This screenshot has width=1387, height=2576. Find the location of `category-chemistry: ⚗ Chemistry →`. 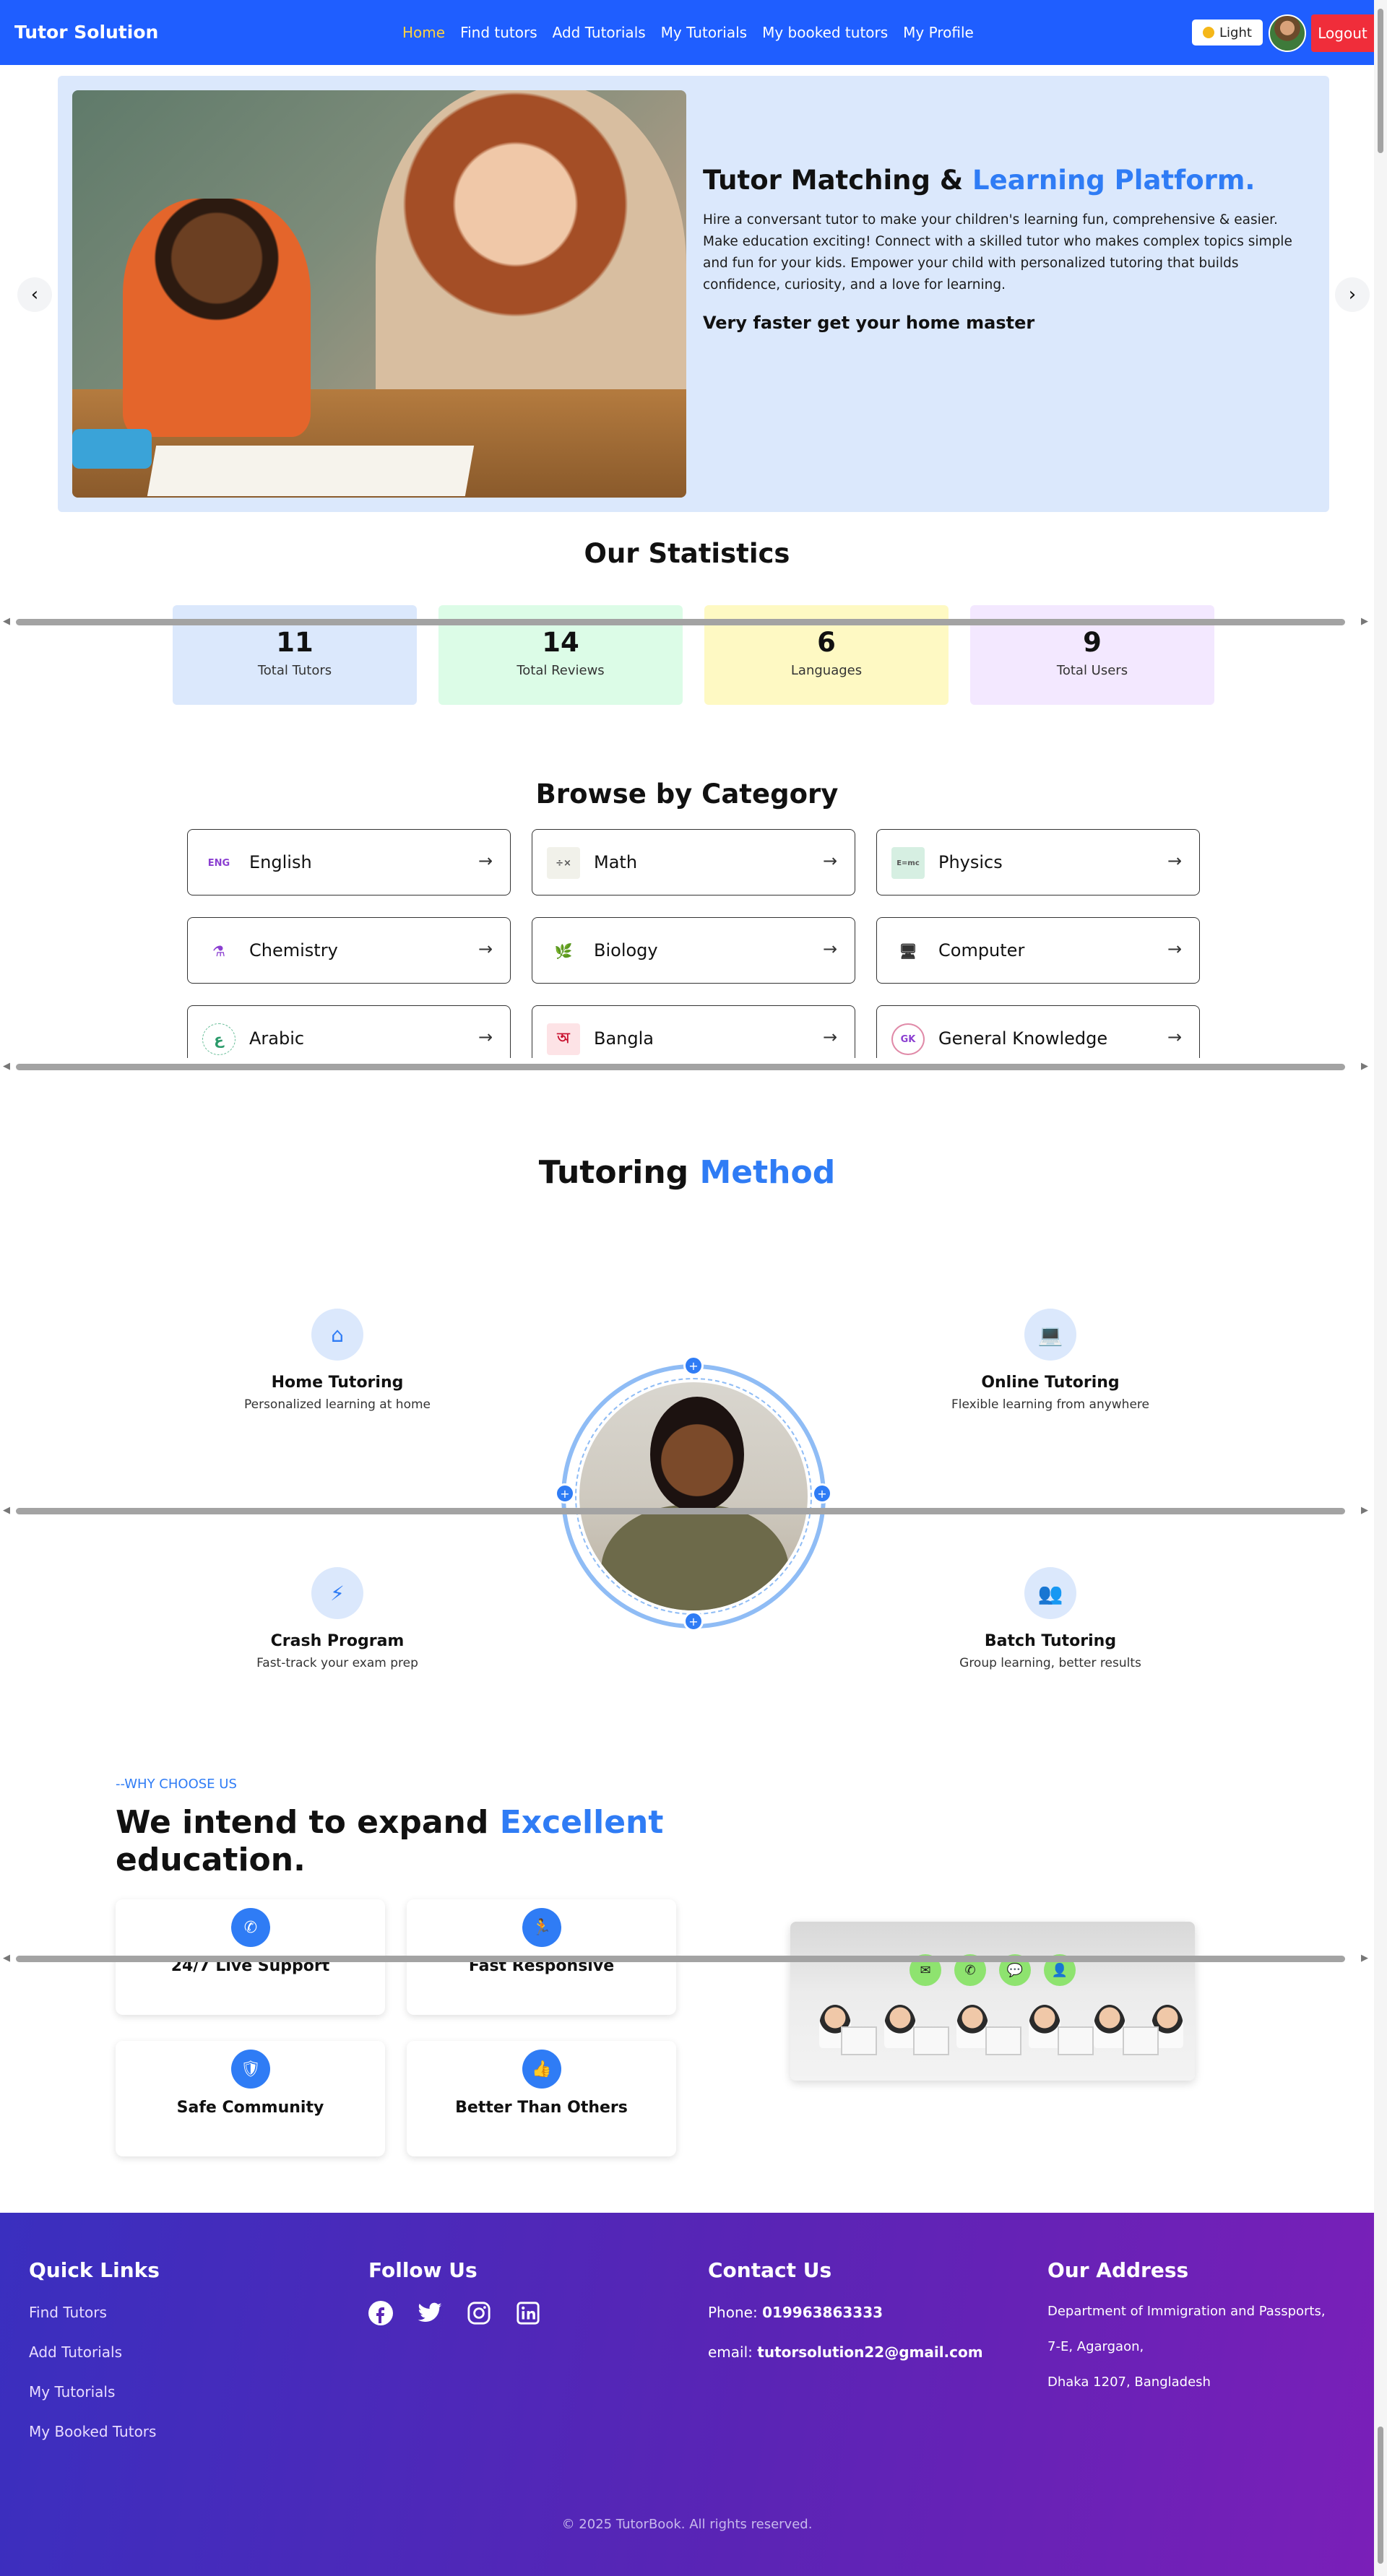

category-chemistry: ⚗ Chemistry → is located at coordinates (349, 950).